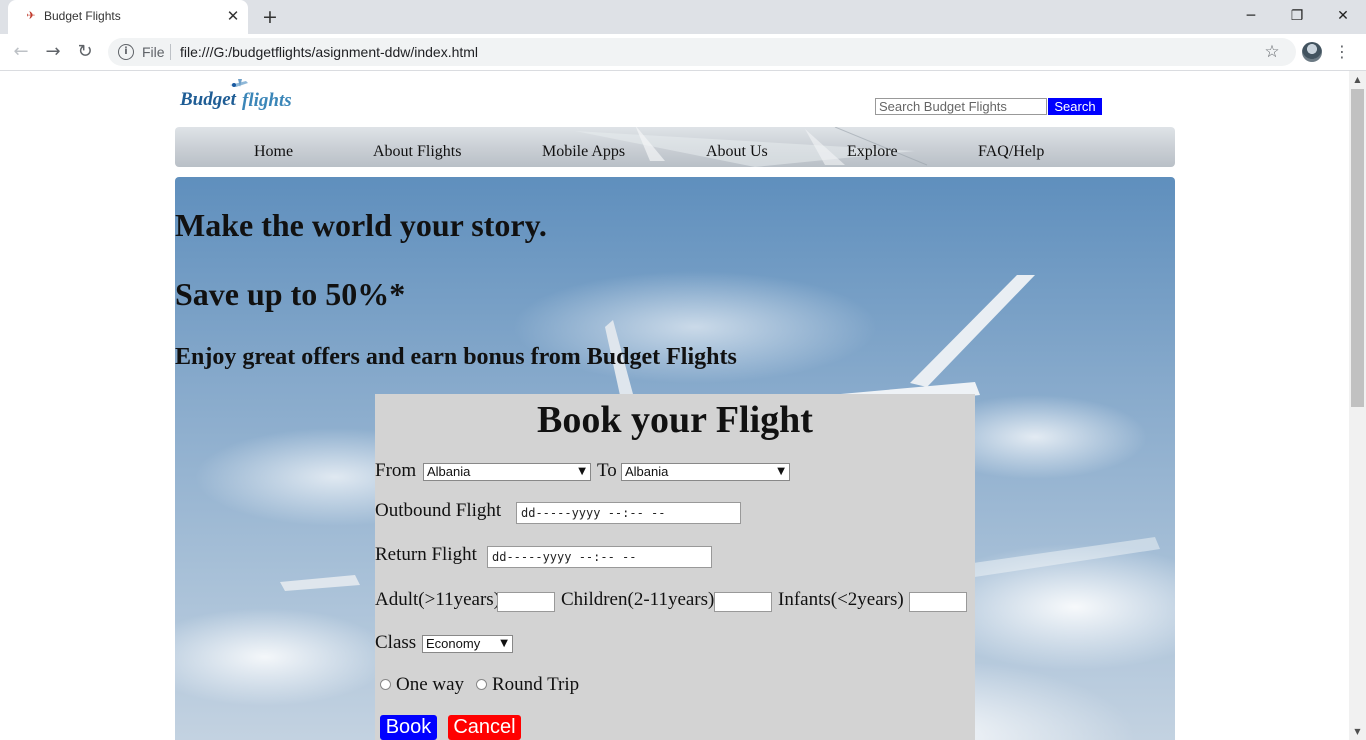  Describe the element at coordinates (128, 17) in the screenshot. I see `browser-tab: ✈ Budget Flights ✕` at that location.